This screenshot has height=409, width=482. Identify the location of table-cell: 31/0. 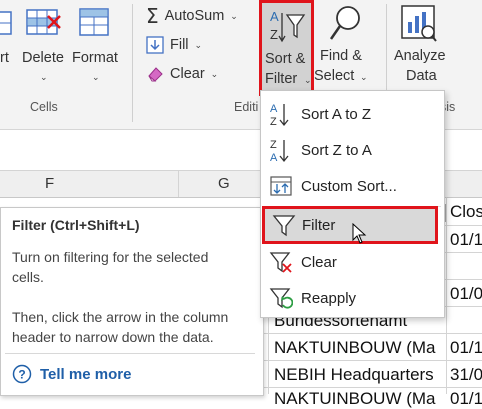
(466, 375).